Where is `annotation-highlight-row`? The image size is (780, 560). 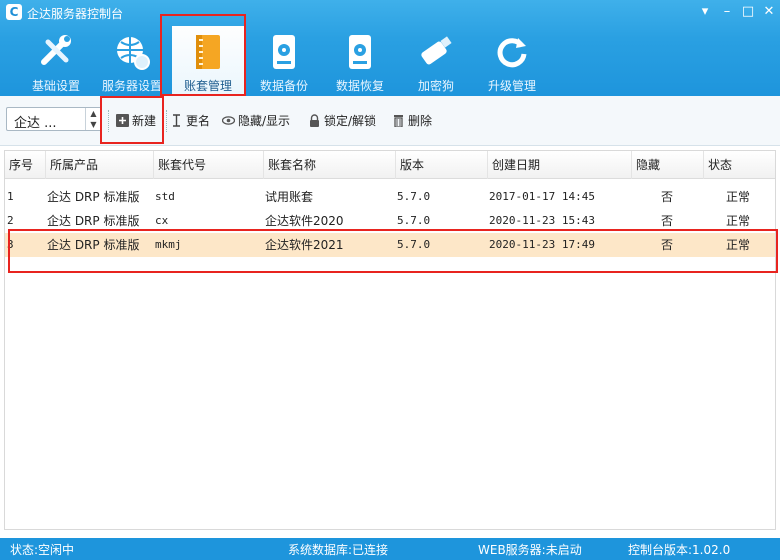
annotation-highlight-row is located at coordinates (393, 251).